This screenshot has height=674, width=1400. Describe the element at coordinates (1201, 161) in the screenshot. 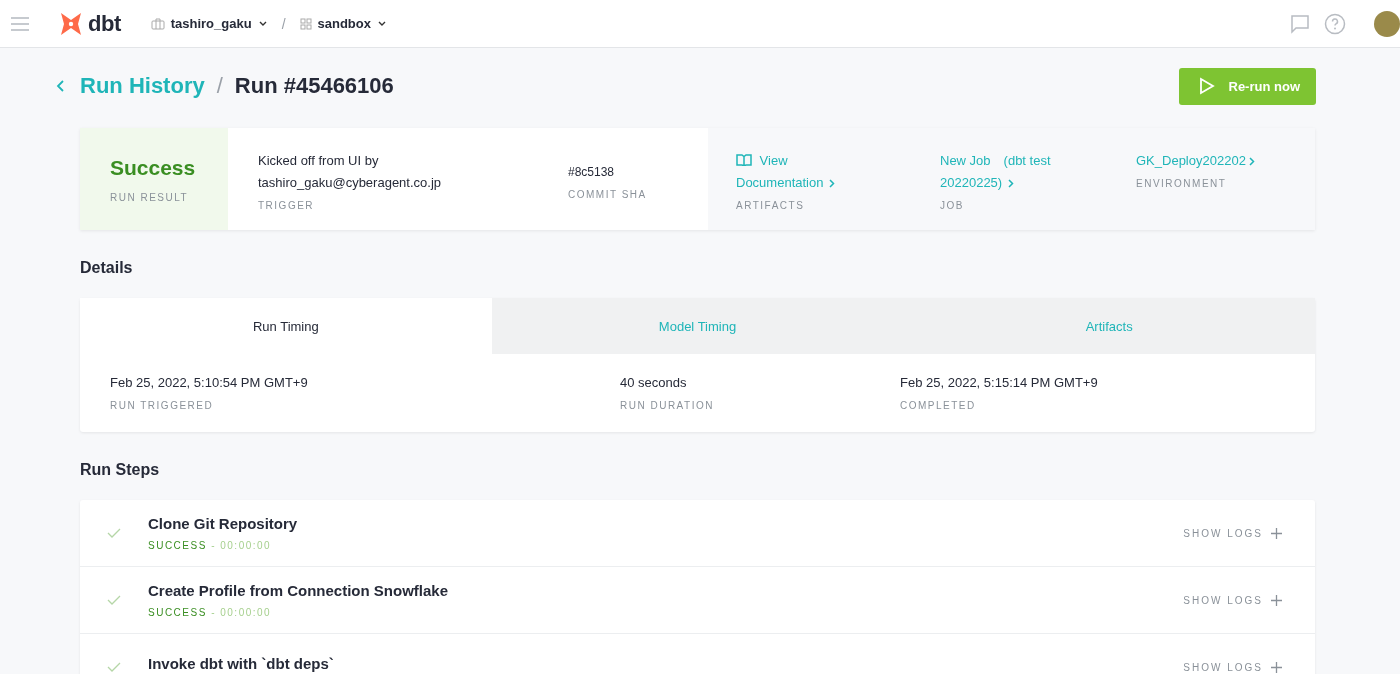

I see `environment-link: GK_Deploy202202` at that location.